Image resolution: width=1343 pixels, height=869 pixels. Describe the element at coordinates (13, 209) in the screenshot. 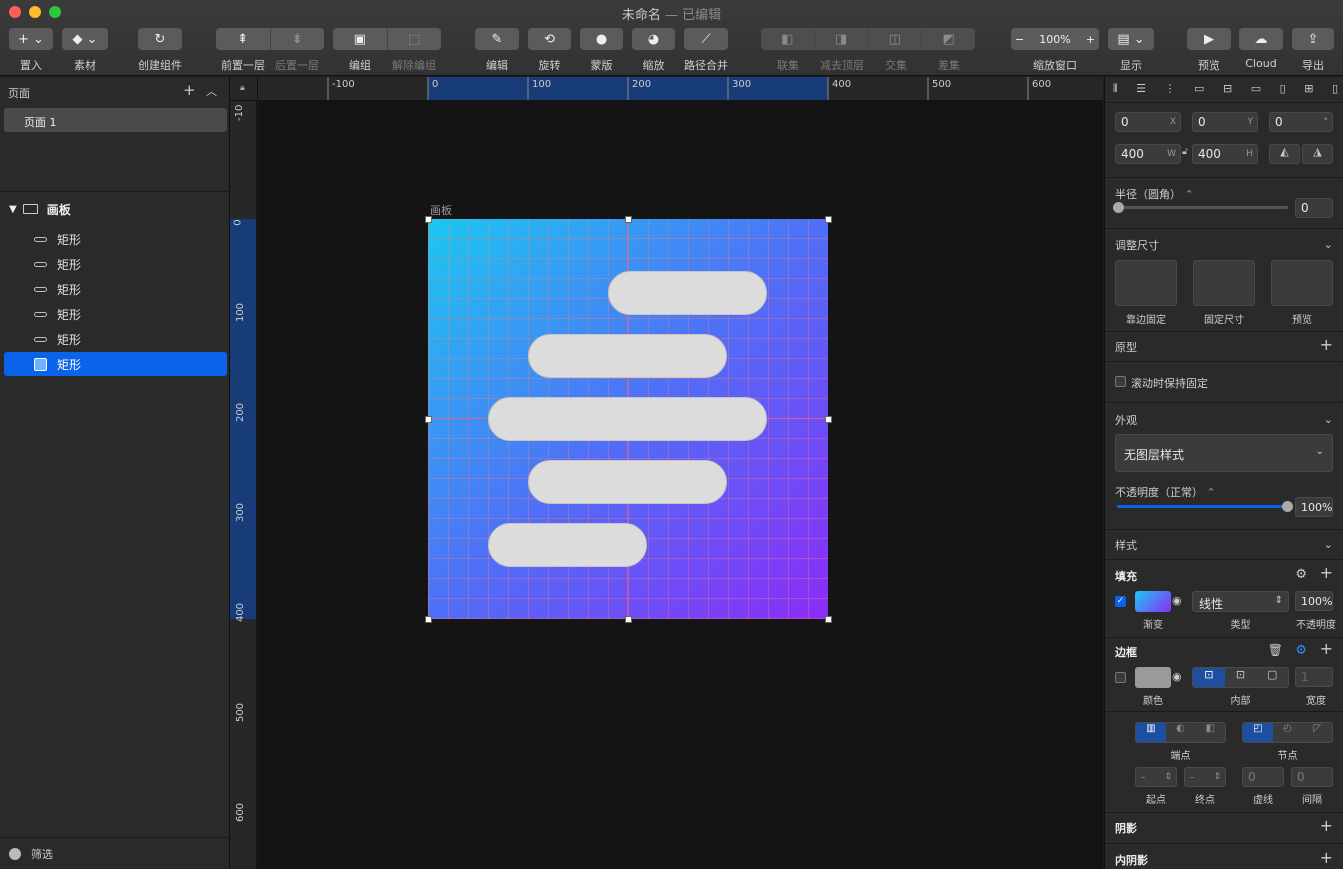

I see `disclosure-triangle-icon: ▼` at that location.